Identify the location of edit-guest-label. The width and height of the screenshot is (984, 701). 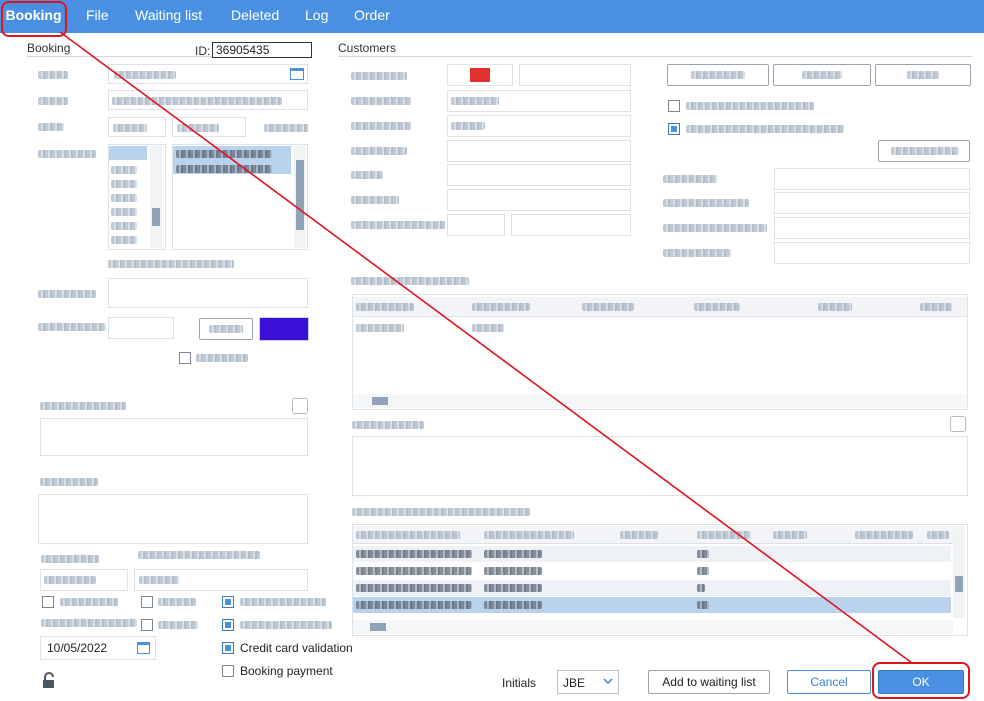
(718, 75).